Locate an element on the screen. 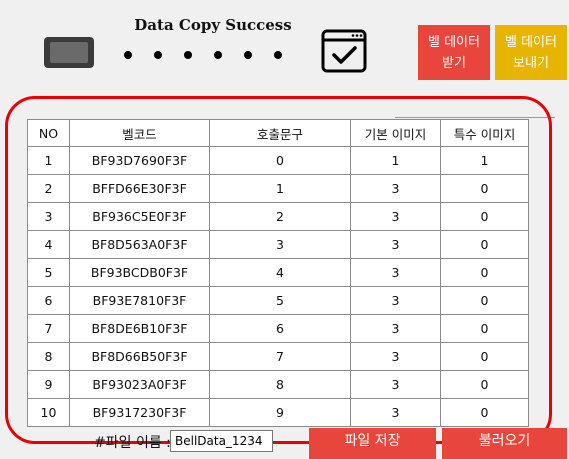 The image size is (569, 459). save-file-button: 파일 저장 is located at coordinates (372, 443).